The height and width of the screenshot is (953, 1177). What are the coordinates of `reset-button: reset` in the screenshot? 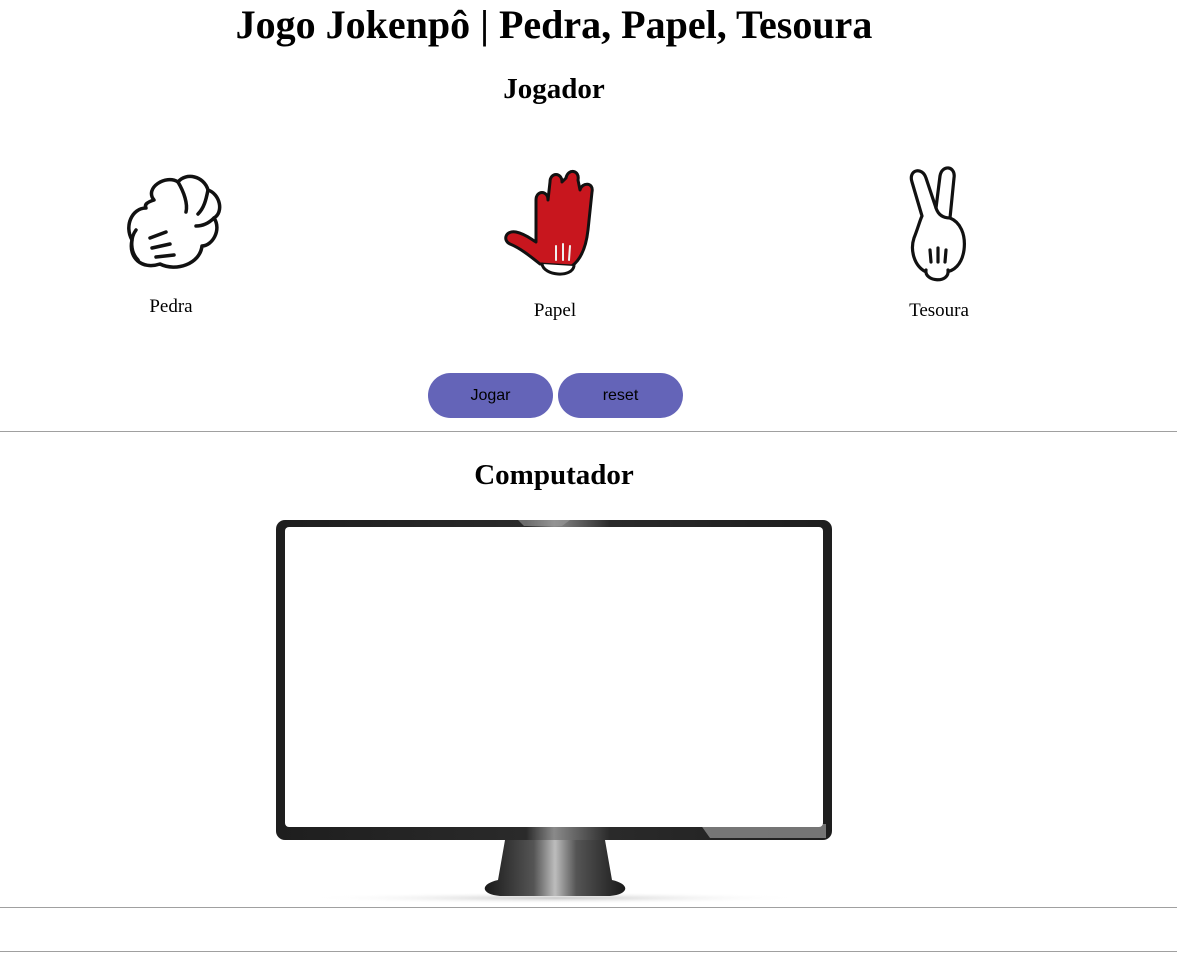 It's located at (620, 395).